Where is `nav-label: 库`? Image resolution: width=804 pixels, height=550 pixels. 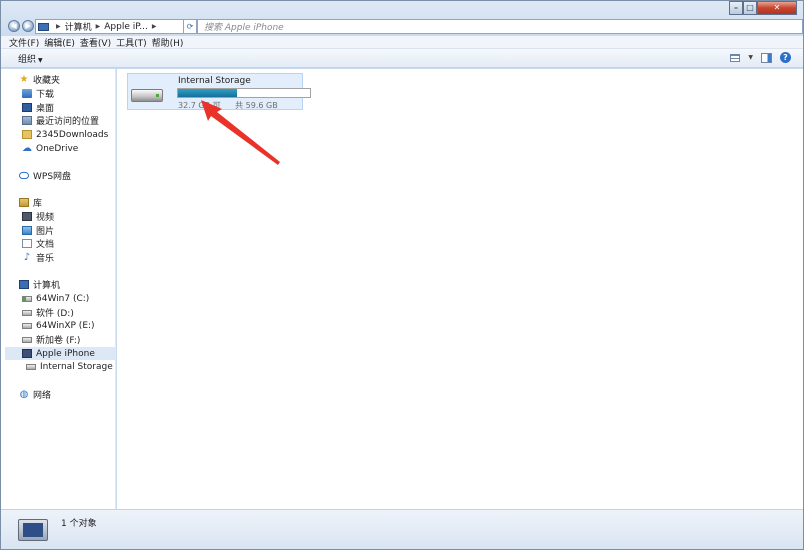
nav-label: 库 is located at coordinates (38, 204).